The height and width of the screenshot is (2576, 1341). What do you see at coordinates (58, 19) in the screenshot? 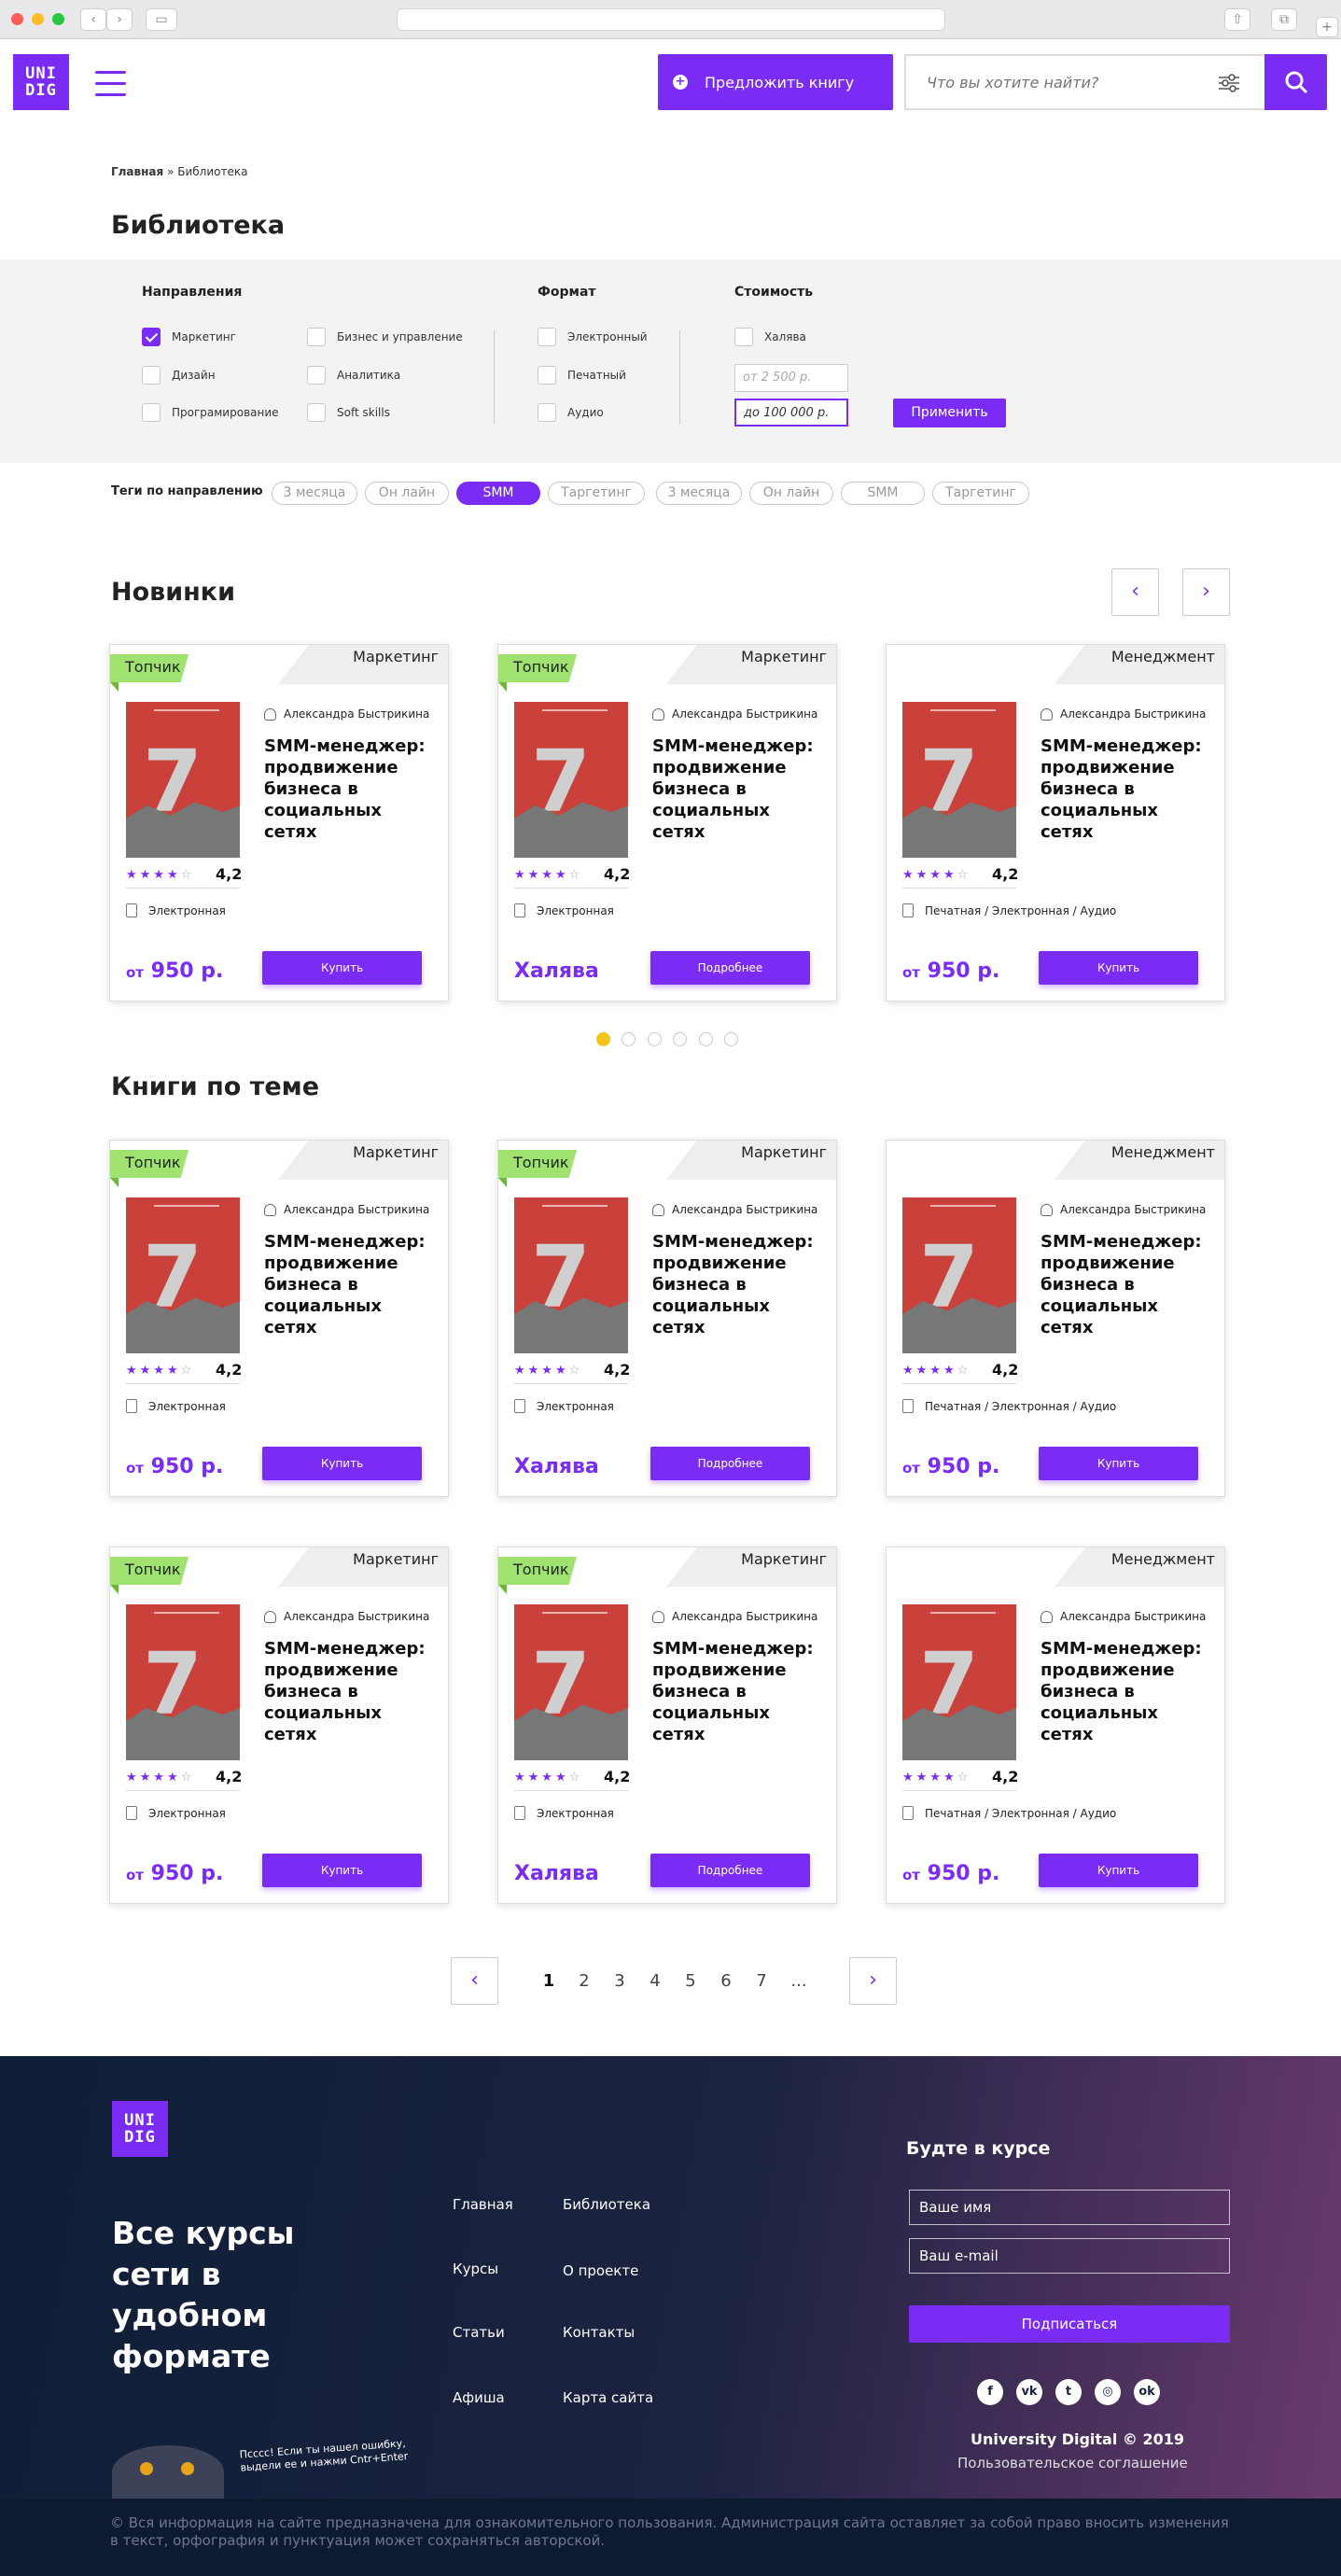
I see `maximize-window-icon` at bounding box center [58, 19].